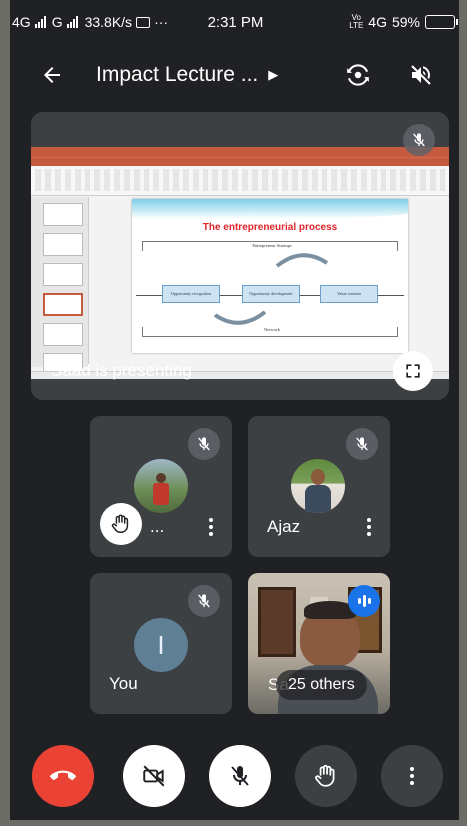 Image resolution: width=467 pixels, height=826 pixels. Describe the element at coordinates (108, 22) in the screenshot. I see `network-speed: 33.8K/s` at that location.